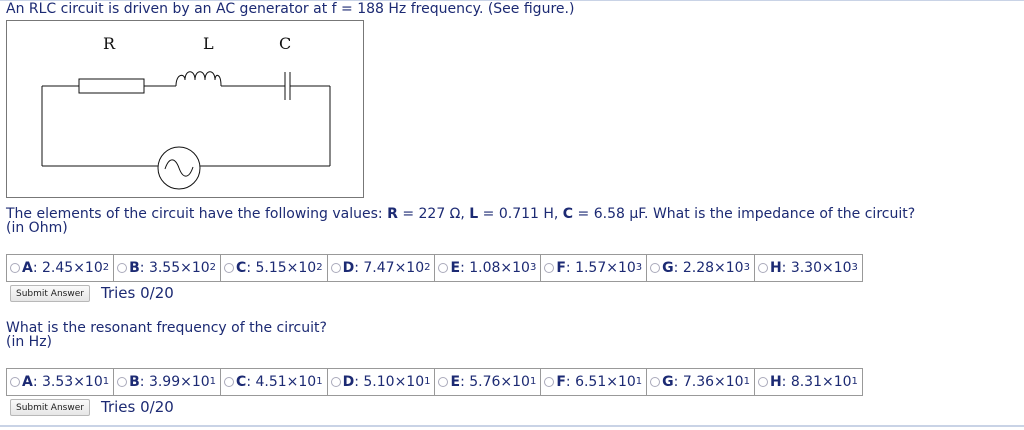  What do you see at coordinates (208, 43) in the screenshot?
I see `inductor-label: L` at bounding box center [208, 43].